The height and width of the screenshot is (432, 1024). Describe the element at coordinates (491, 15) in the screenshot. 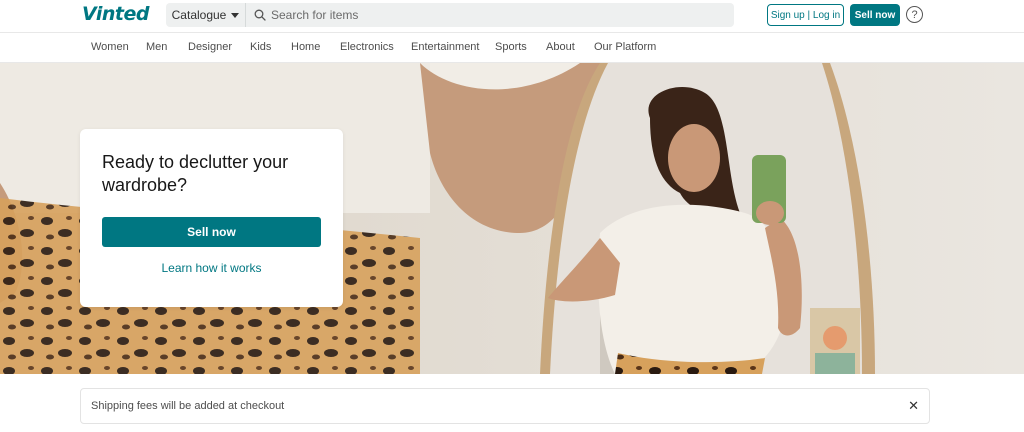

I see `search-input` at that location.